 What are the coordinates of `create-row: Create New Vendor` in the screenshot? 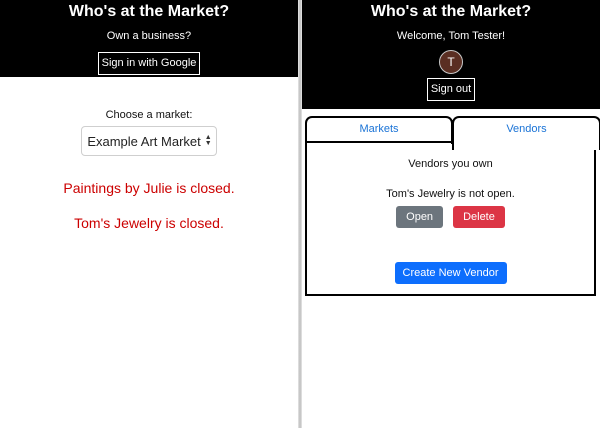 It's located at (450, 273).